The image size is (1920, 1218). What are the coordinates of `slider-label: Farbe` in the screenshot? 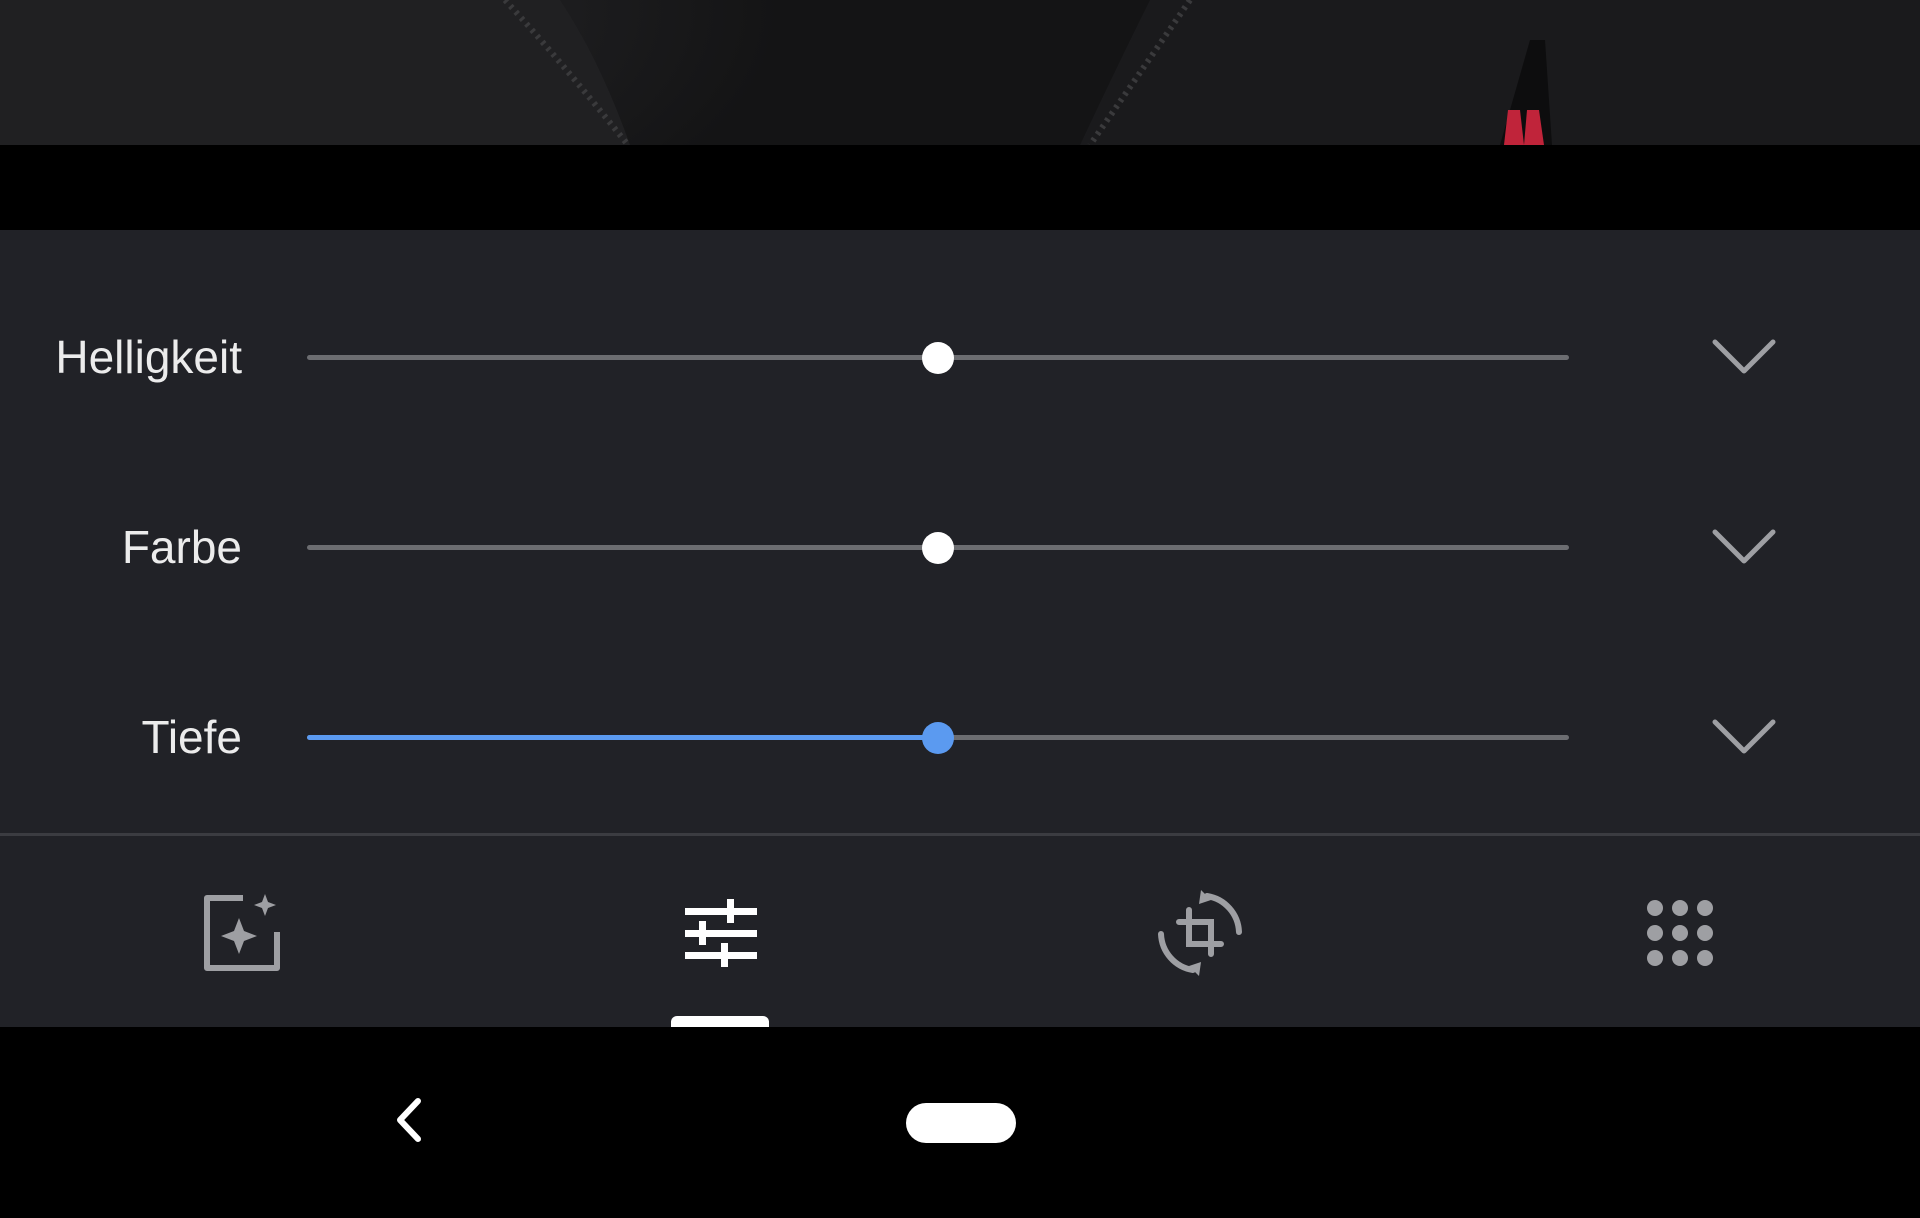 It's located at (181, 547).